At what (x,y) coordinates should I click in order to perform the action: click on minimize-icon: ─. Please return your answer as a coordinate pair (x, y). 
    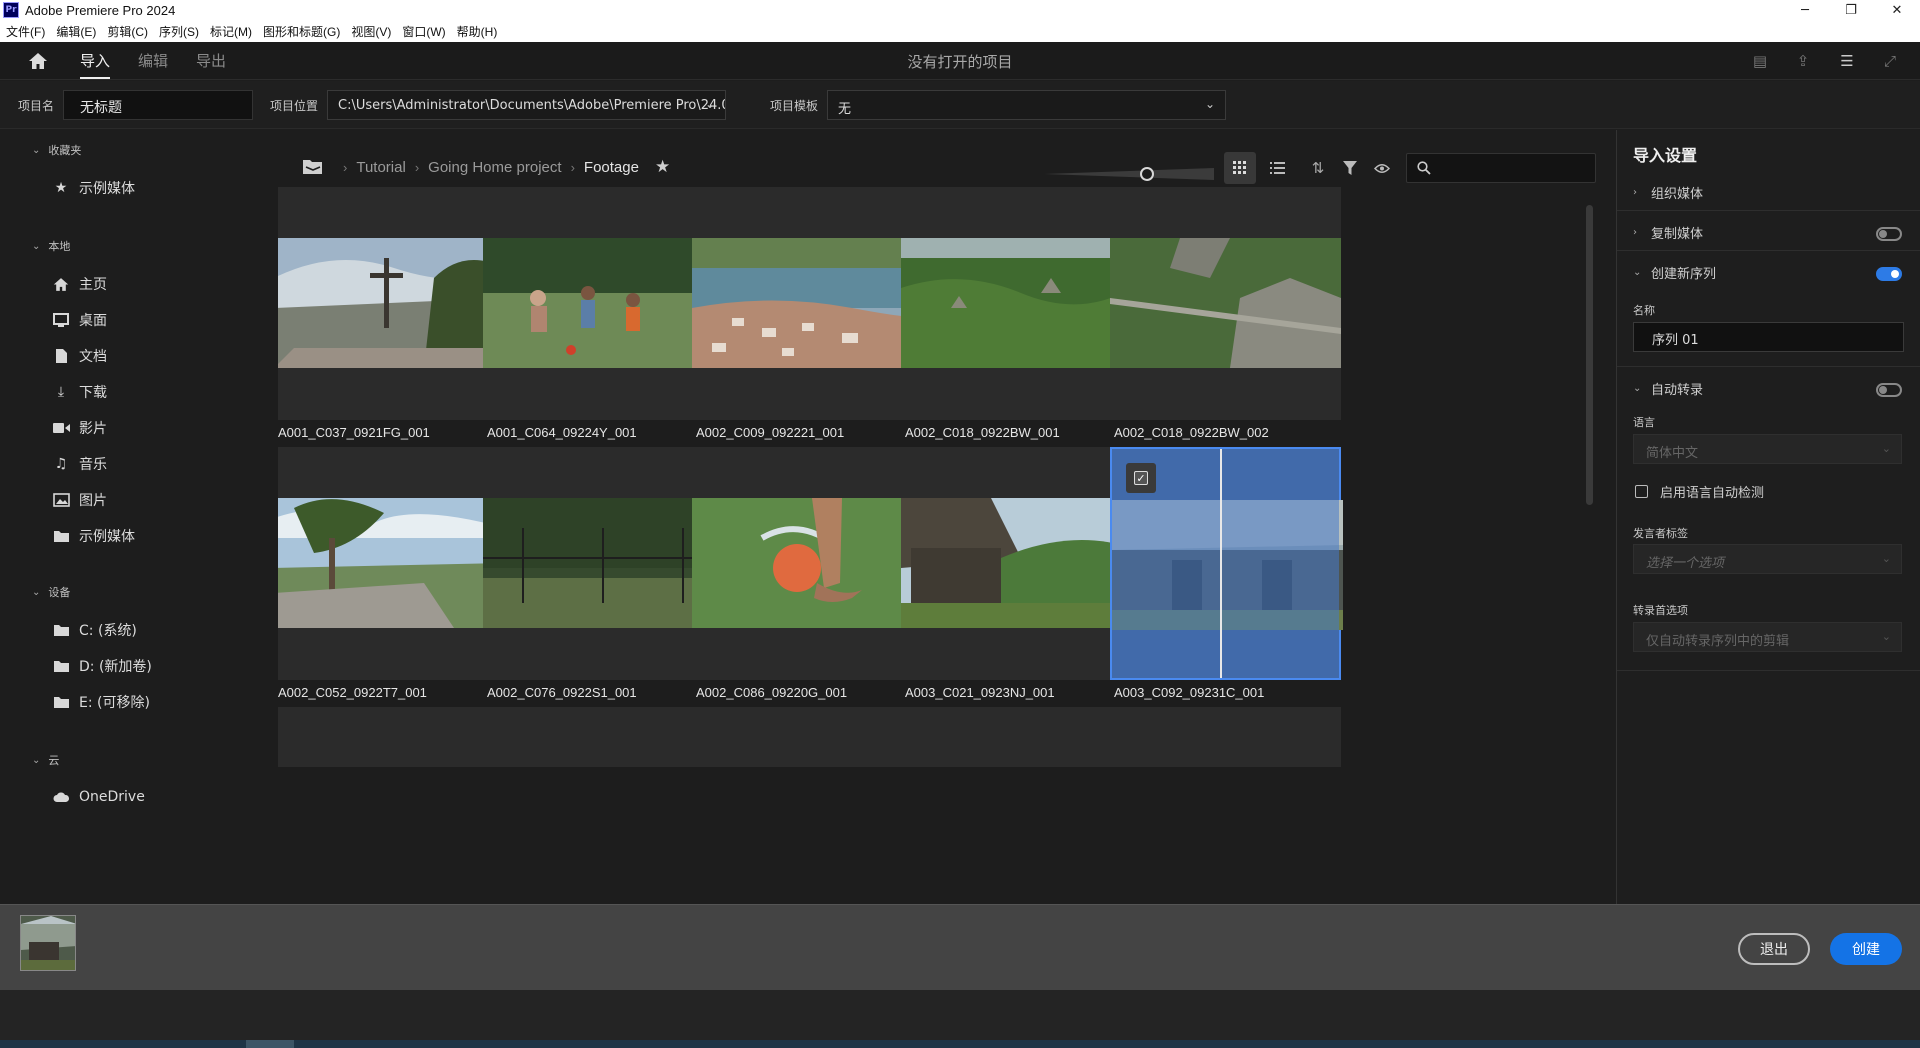
    Looking at the image, I should click on (1805, 10).